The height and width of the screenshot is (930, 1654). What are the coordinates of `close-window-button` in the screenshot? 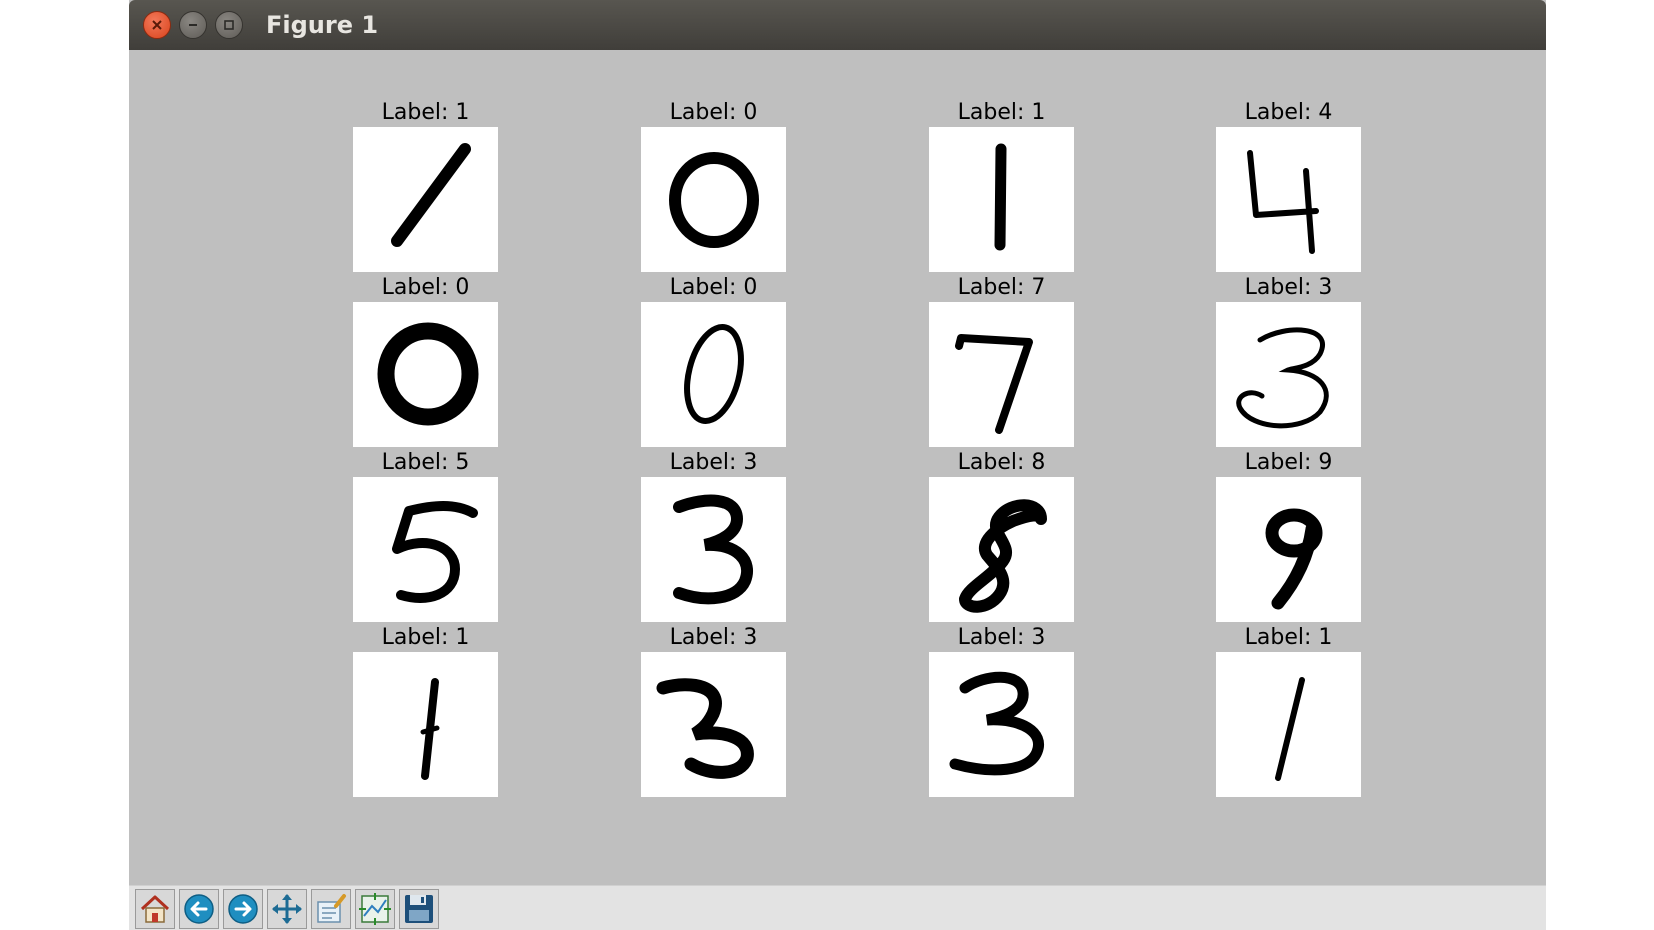 It's located at (157, 25).